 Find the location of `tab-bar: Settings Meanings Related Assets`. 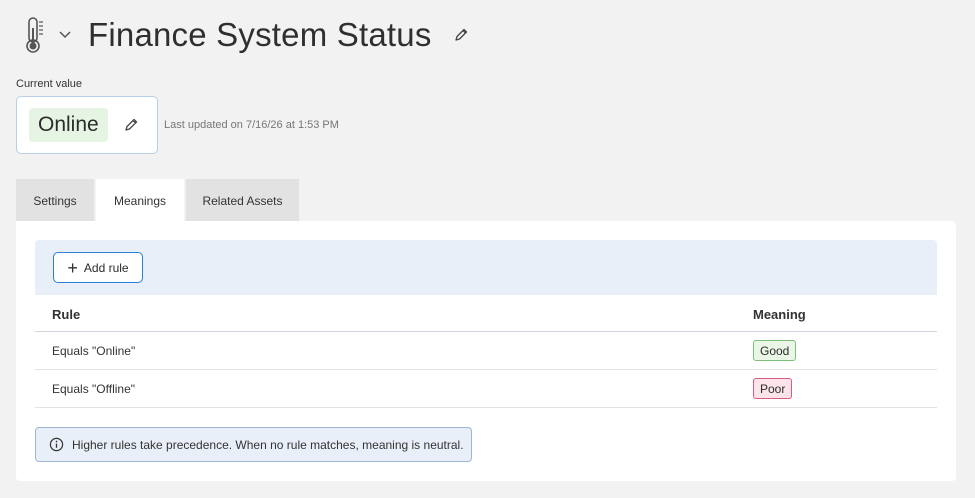

tab-bar: Settings Meanings Related Assets is located at coordinates (158, 200).